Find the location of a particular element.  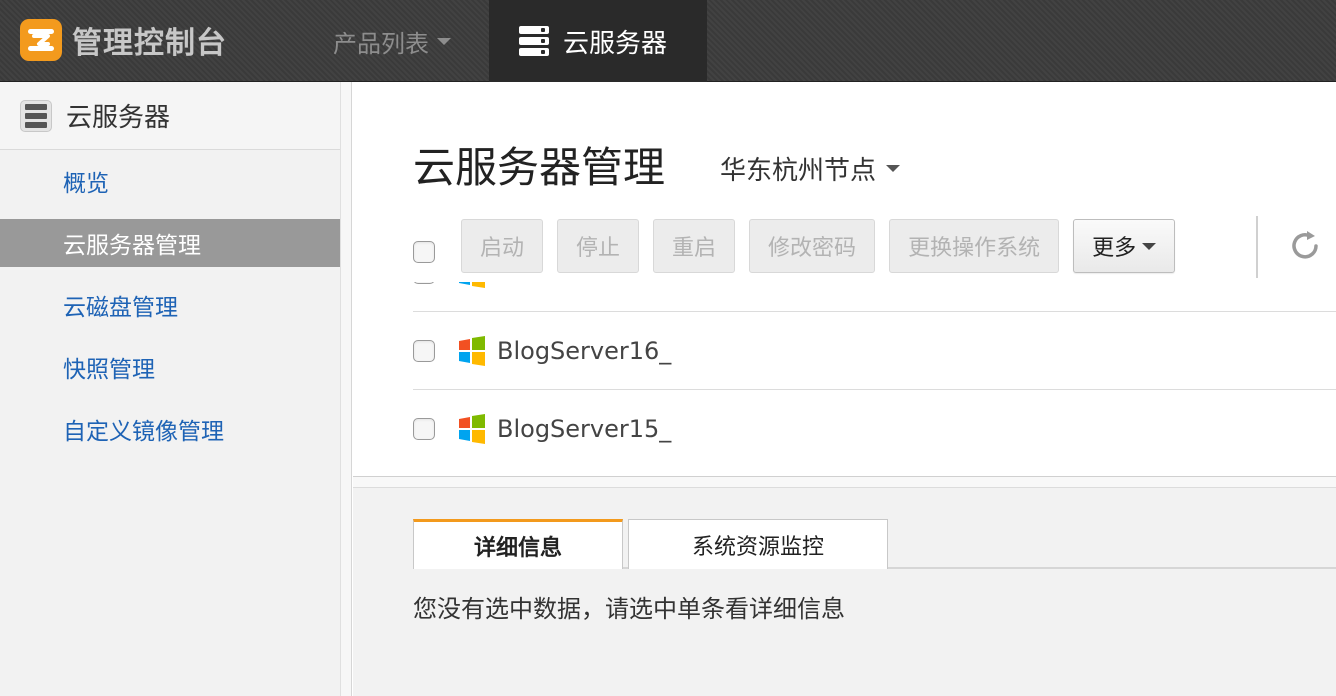

top-navigation-bar: 管理控制台 产品列表 云服务器 is located at coordinates (668, 41).